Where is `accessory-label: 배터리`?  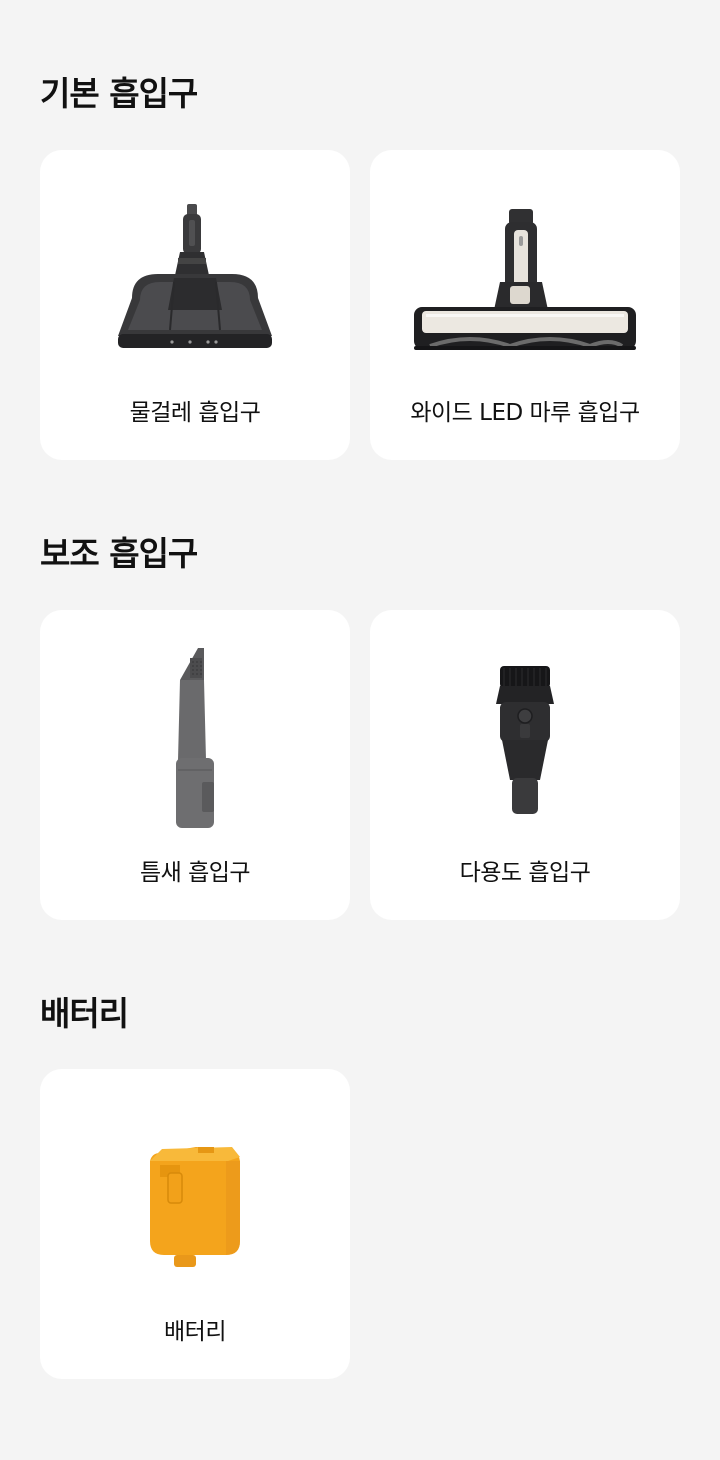 accessory-label: 배터리 is located at coordinates (195, 1332).